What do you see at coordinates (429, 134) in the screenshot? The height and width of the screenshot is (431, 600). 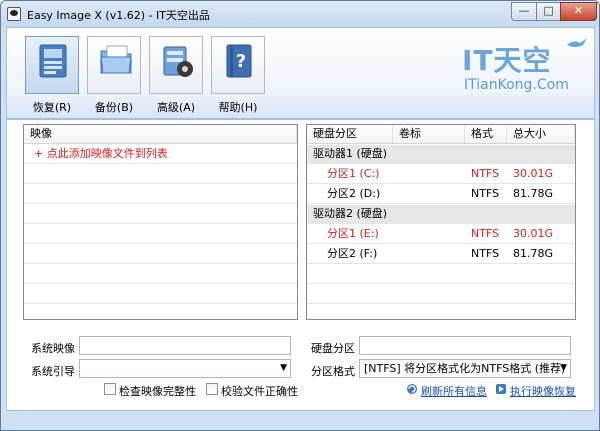 I see `column-header-label: 卷标` at bounding box center [429, 134].